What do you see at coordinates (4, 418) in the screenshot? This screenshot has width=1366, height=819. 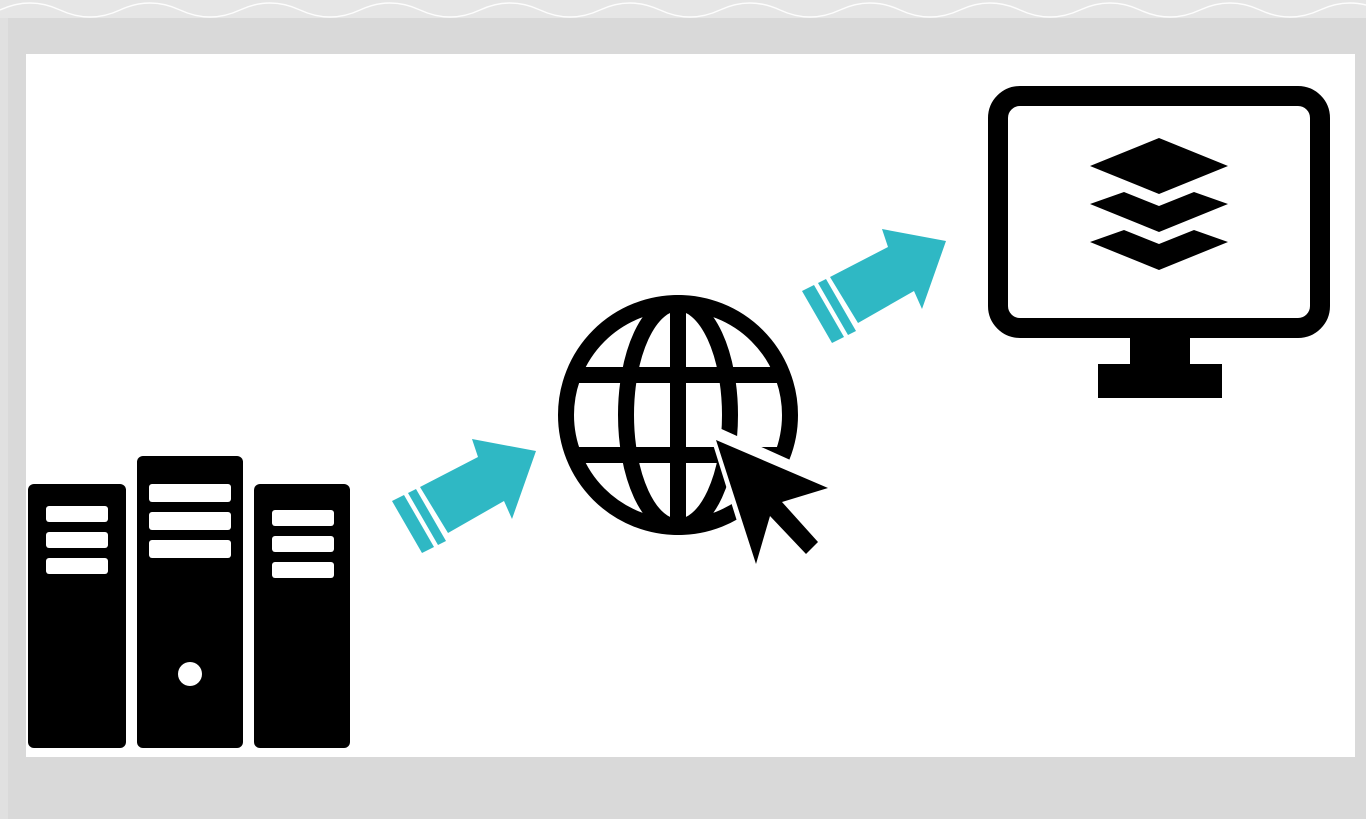 I see `left-edge-strip` at bounding box center [4, 418].